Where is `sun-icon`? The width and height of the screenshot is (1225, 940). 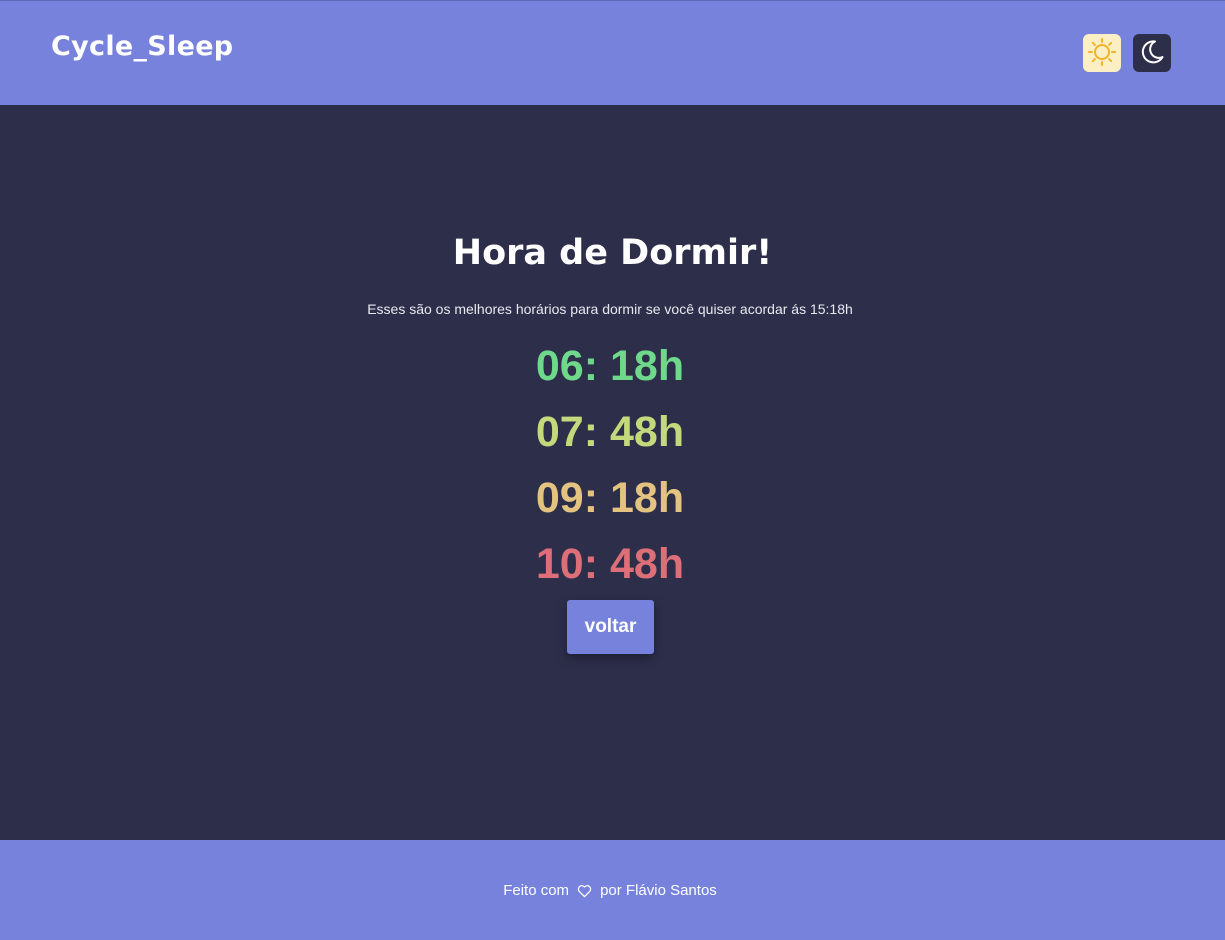
sun-icon is located at coordinates (1102, 53).